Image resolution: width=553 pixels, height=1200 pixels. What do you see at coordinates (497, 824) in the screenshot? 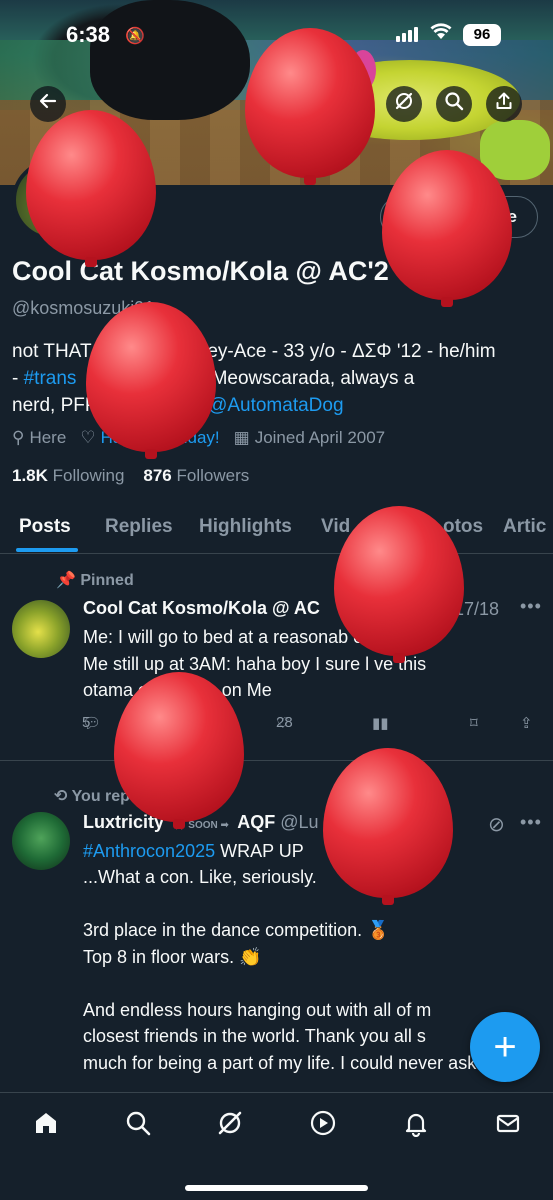
I see `grok-icon: ⊘` at bounding box center [497, 824].